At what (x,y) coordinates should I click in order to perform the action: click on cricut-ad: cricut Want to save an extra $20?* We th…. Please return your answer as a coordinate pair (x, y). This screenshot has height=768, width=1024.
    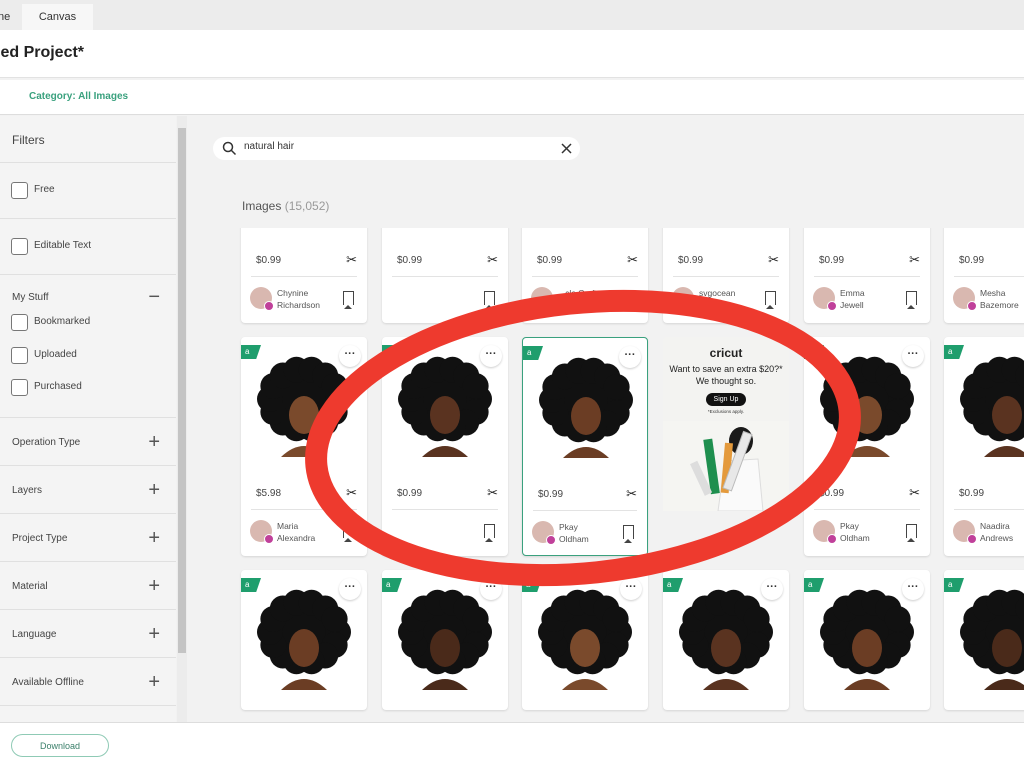
    Looking at the image, I should click on (726, 424).